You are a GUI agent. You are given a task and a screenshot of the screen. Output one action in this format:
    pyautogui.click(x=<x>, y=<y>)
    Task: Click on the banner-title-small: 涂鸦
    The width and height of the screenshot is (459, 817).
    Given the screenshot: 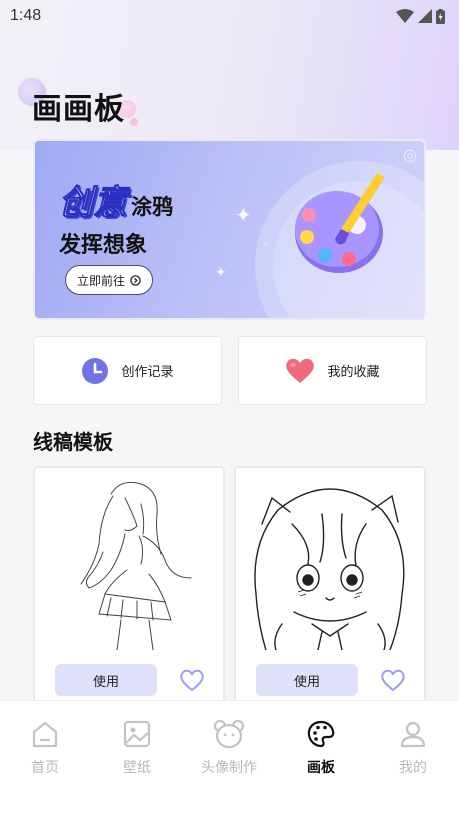 What is the action you would take?
    pyautogui.click(x=152, y=207)
    